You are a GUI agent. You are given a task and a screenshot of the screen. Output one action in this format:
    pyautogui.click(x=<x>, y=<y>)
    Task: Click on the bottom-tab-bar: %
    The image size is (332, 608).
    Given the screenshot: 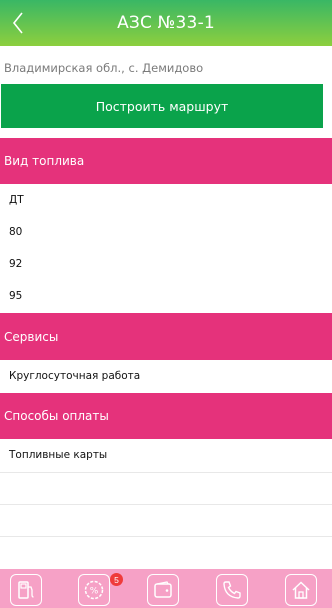 What is the action you would take?
    pyautogui.click(x=166, y=588)
    